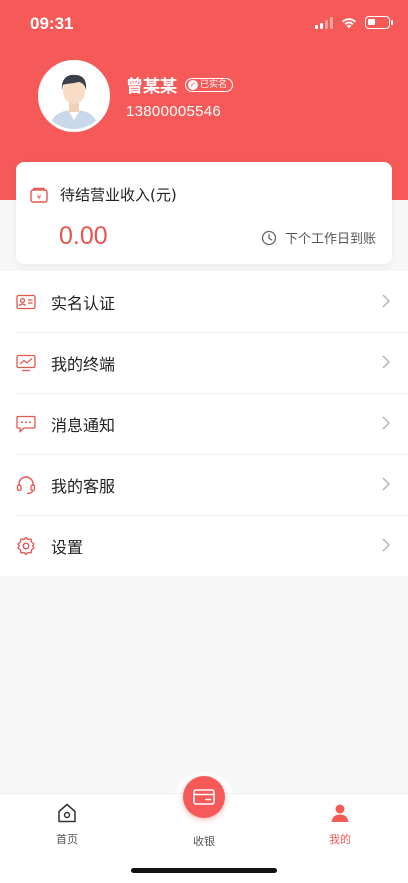 The image size is (408, 883). Describe the element at coordinates (193, 84) in the screenshot. I see `check-icon: ✓` at that location.